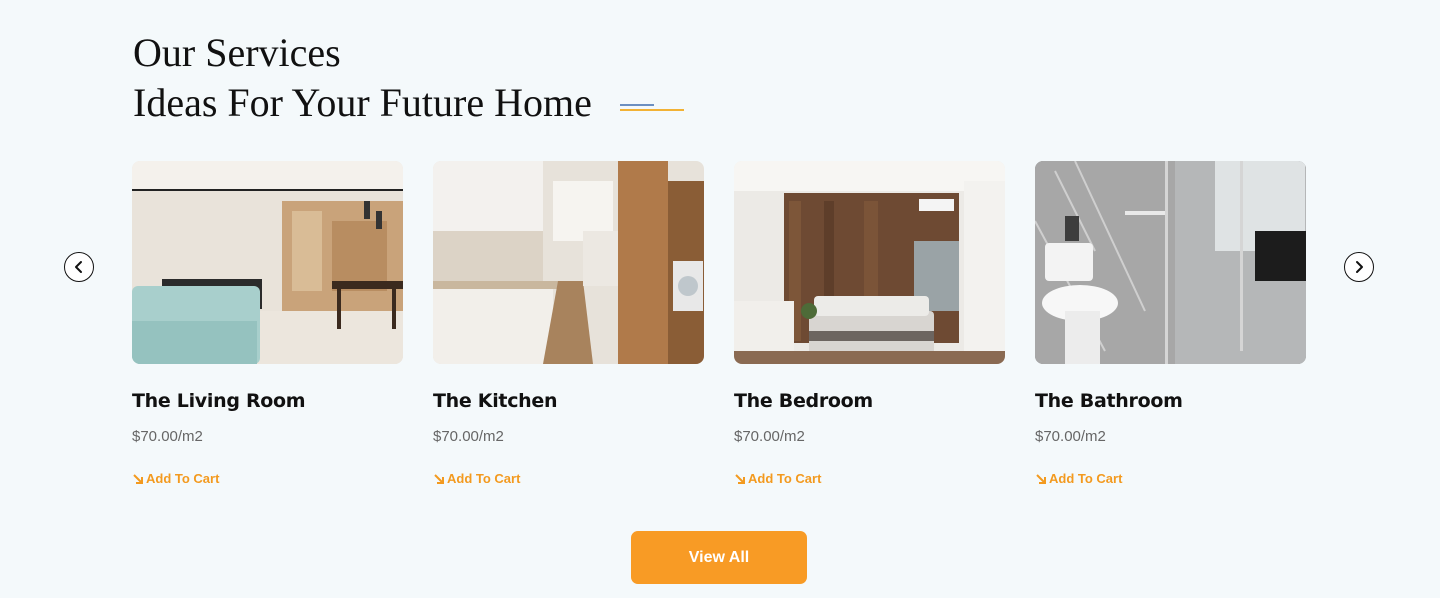 Image resolution: width=1440 pixels, height=598 pixels. I want to click on bathroom-photo, so click(1170, 262).